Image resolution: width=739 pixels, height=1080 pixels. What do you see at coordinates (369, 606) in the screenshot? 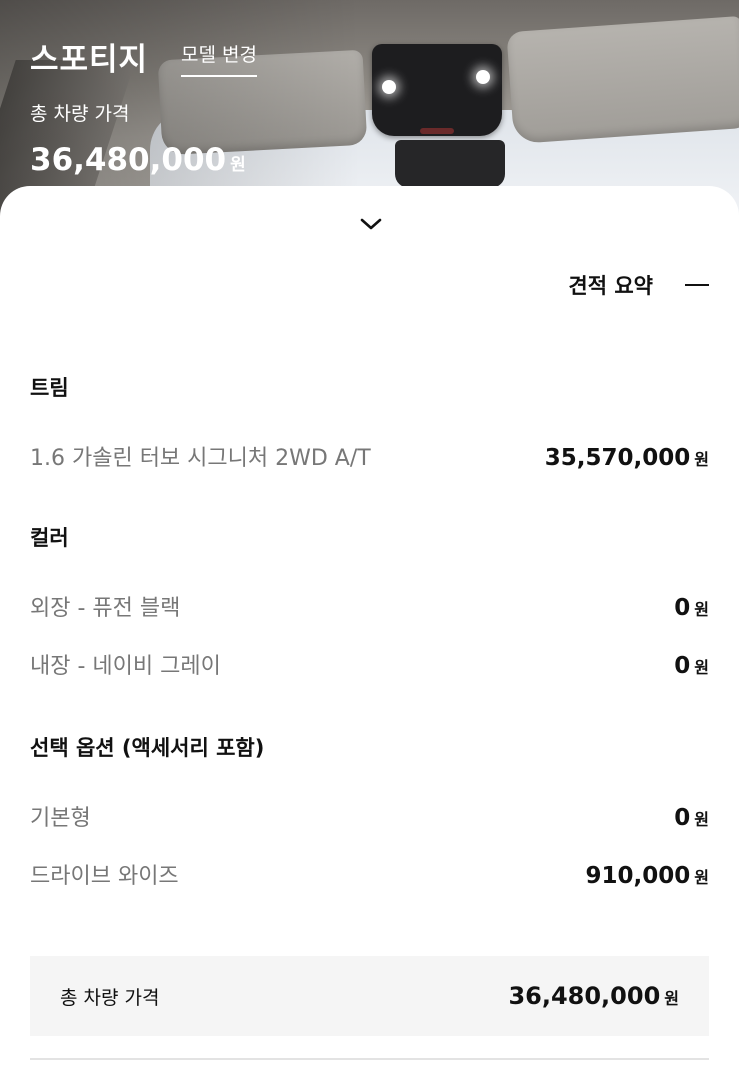
I see `color-row-exterior: 외장 - 퓨전 블랙 0원` at bounding box center [369, 606].